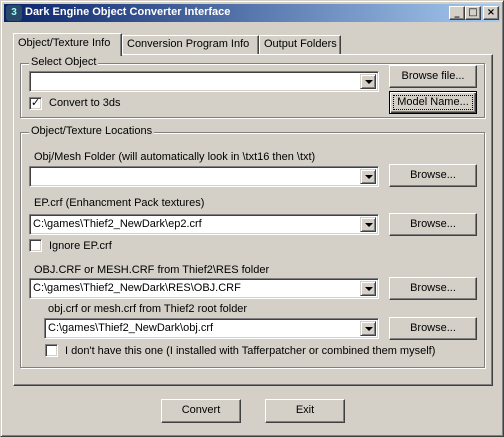 This screenshot has width=504, height=437. What do you see at coordinates (85, 103) in the screenshot?
I see `convert-to-3ds-label: Convert to 3ds` at bounding box center [85, 103].